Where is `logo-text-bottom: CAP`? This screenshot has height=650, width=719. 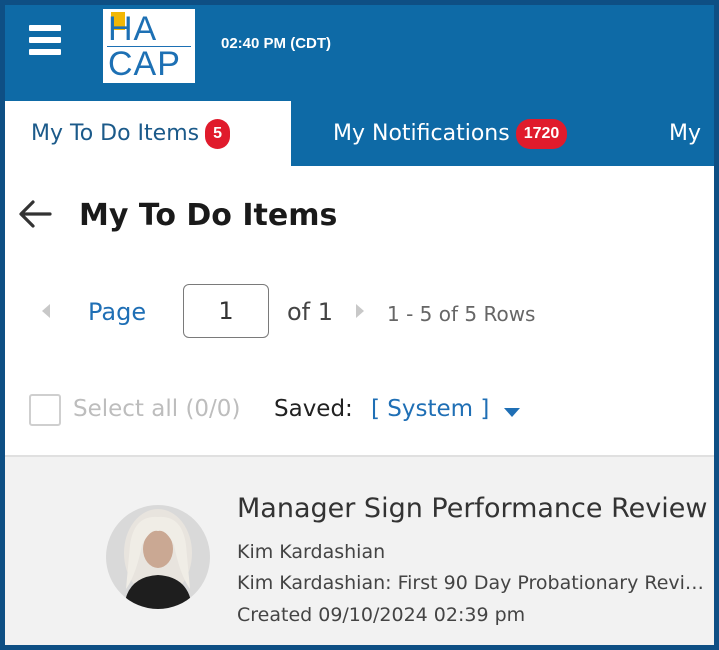 logo-text-bottom: CAP is located at coordinates (144, 64).